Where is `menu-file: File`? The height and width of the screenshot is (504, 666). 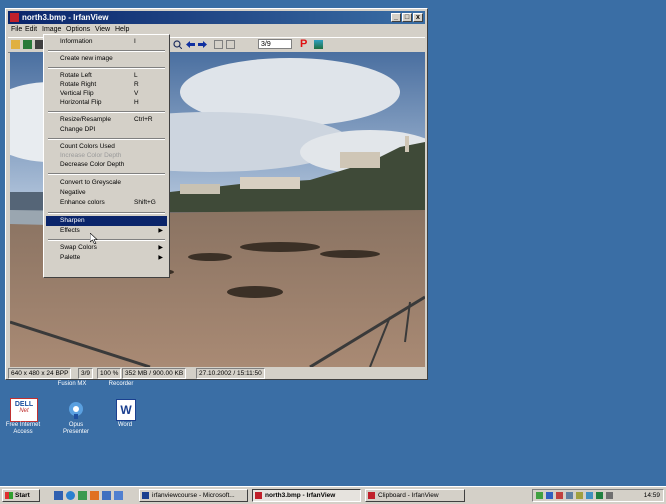 menu-file: File is located at coordinates (16, 29).